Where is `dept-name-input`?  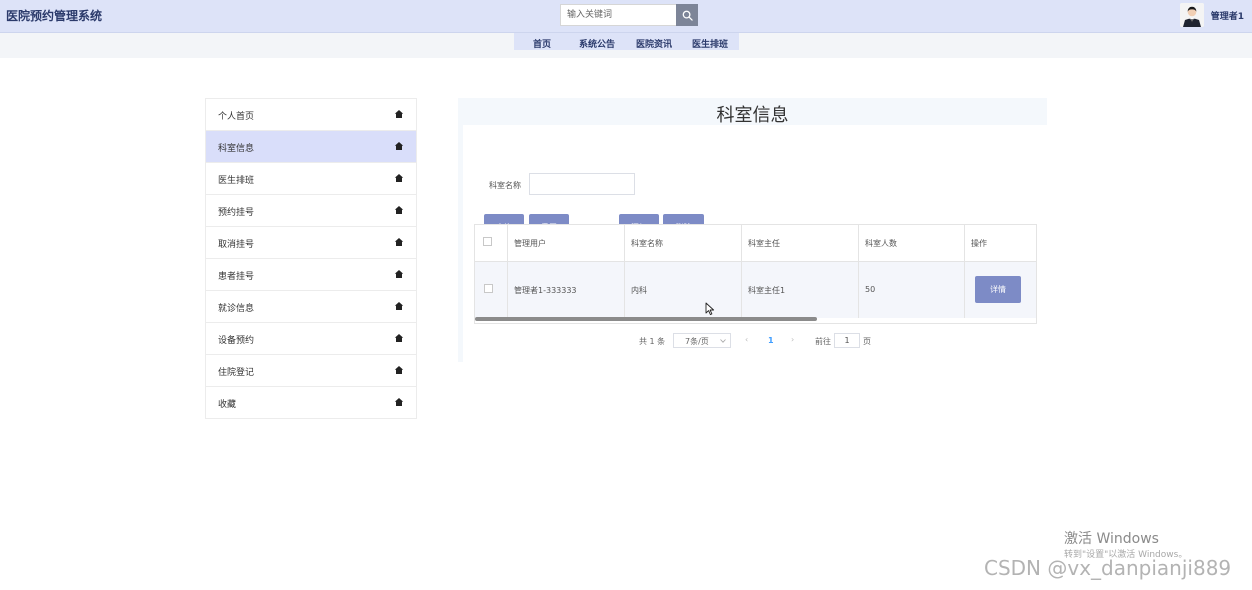 dept-name-input is located at coordinates (582, 184).